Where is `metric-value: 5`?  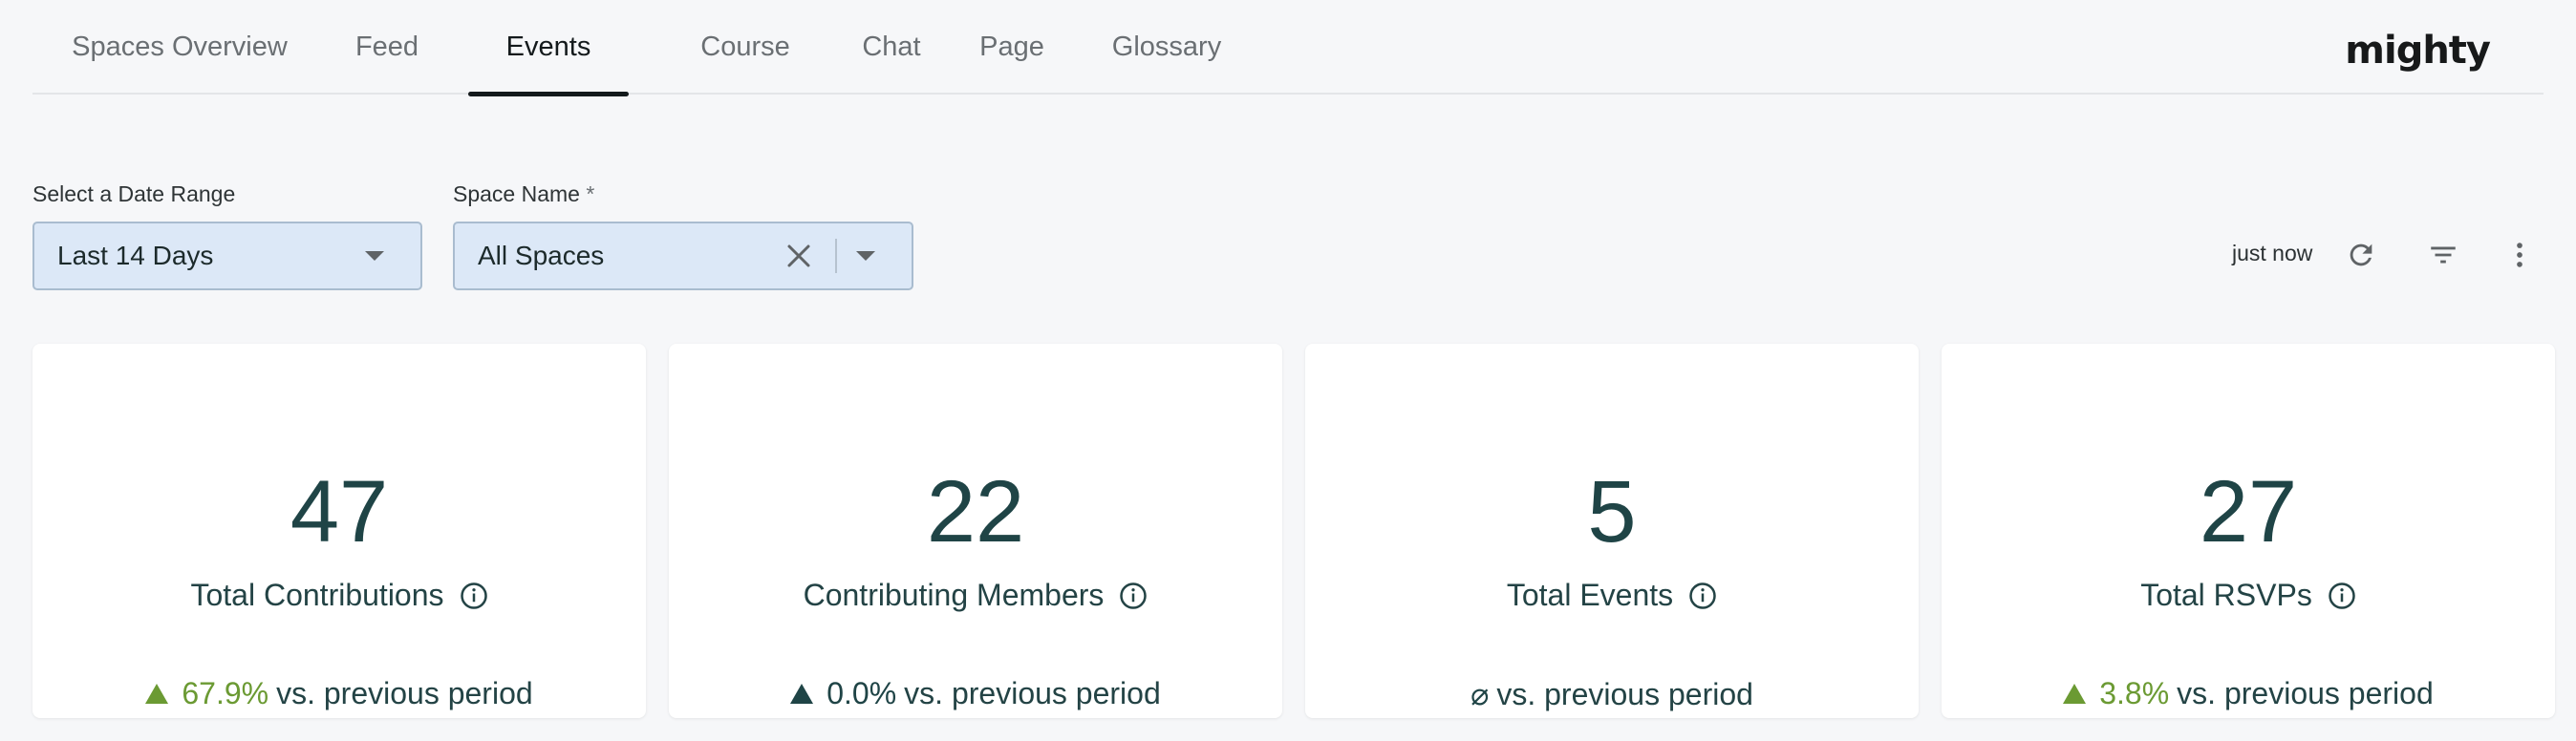
metric-value: 5 is located at coordinates (1612, 512).